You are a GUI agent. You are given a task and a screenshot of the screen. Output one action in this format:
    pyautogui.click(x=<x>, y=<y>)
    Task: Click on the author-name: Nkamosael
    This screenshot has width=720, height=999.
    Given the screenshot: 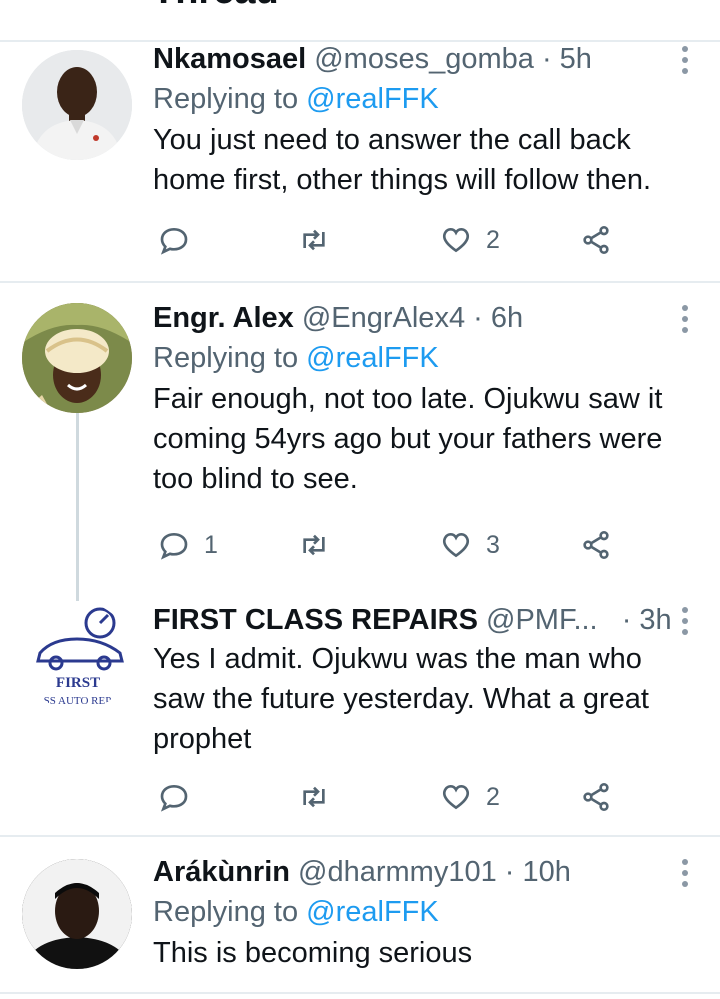 What is the action you would take?
    pyautogui.click(x=229, y=59)
    